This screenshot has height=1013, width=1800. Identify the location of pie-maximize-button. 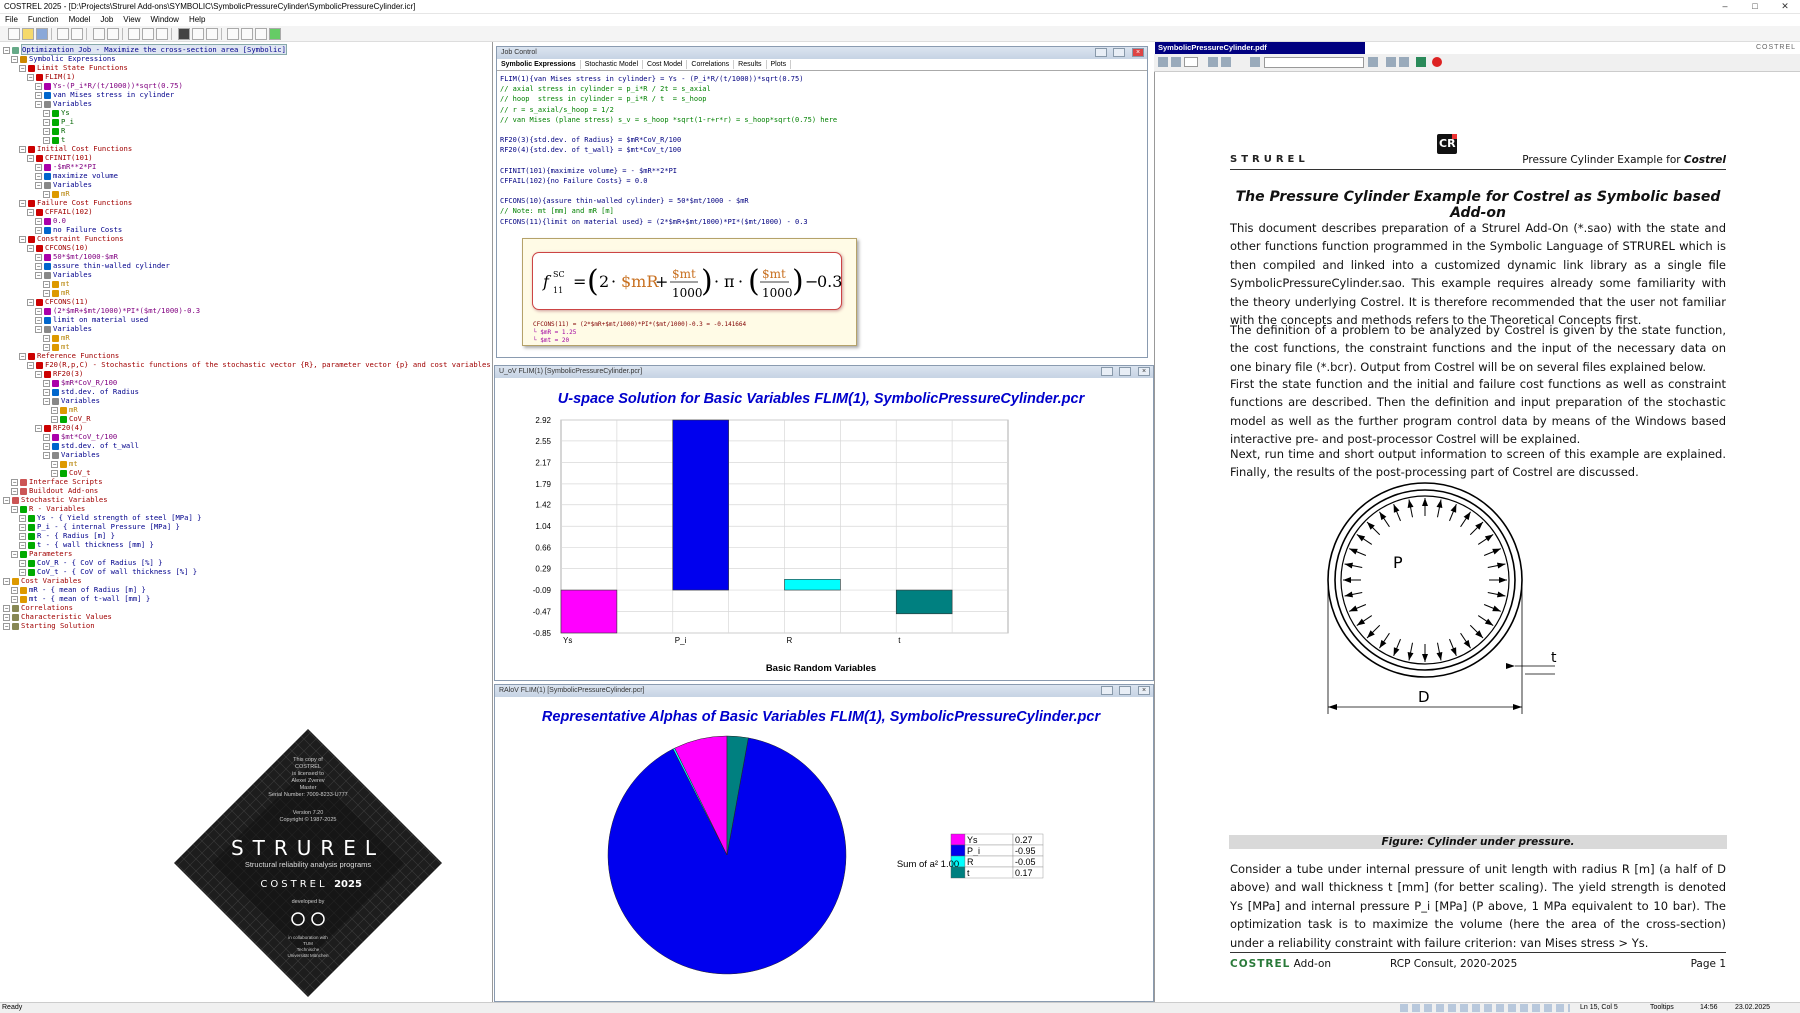
(1125, 690).